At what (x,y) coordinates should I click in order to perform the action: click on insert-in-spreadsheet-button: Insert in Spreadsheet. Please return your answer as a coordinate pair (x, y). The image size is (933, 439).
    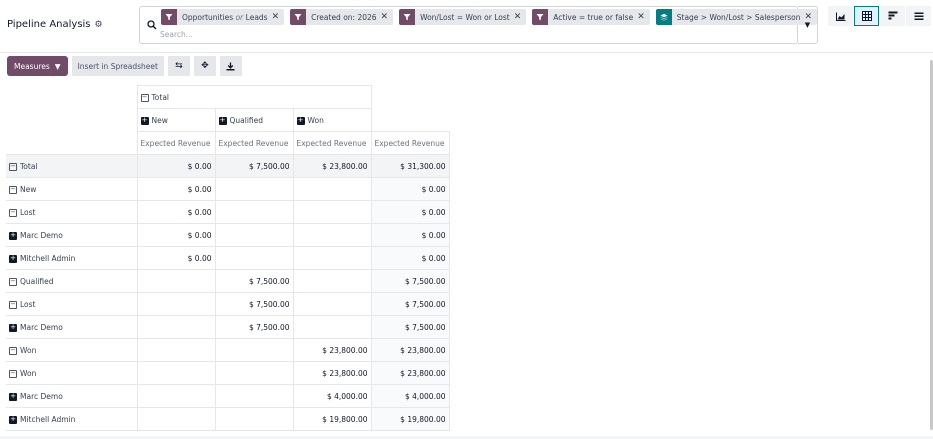
    Looking at the image, I should click on (117, 66).